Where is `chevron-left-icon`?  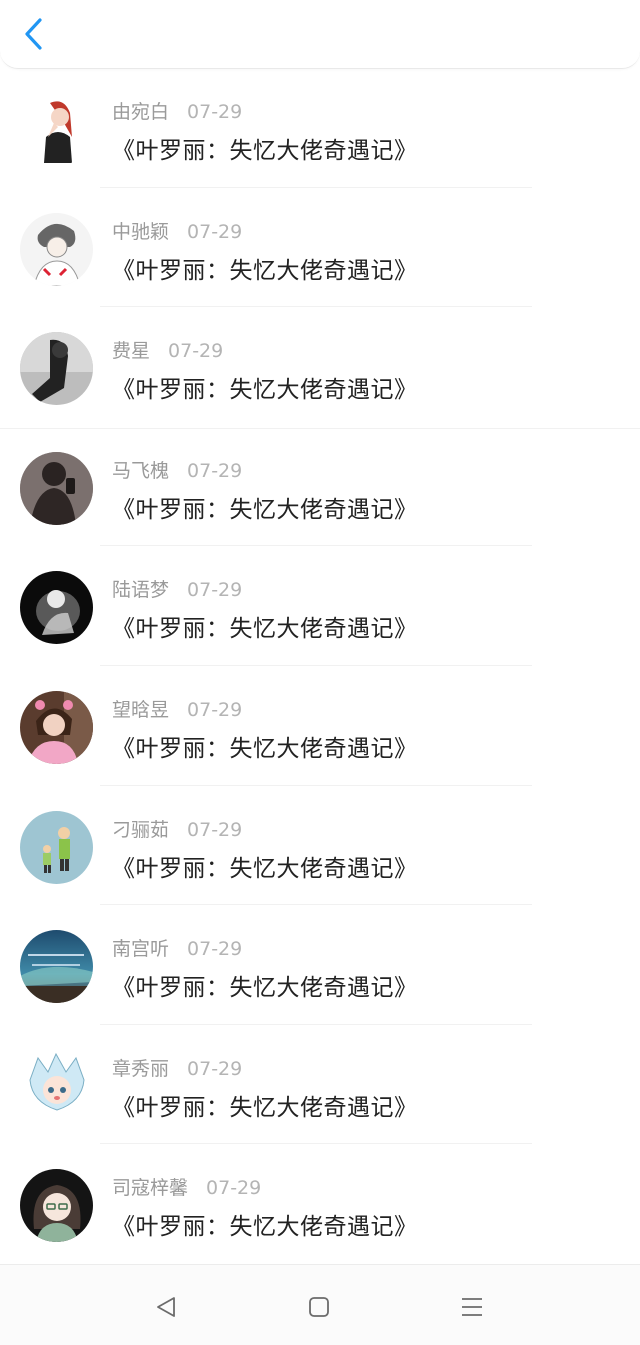 chevron-left-icon is located at coordinates (33, 34).